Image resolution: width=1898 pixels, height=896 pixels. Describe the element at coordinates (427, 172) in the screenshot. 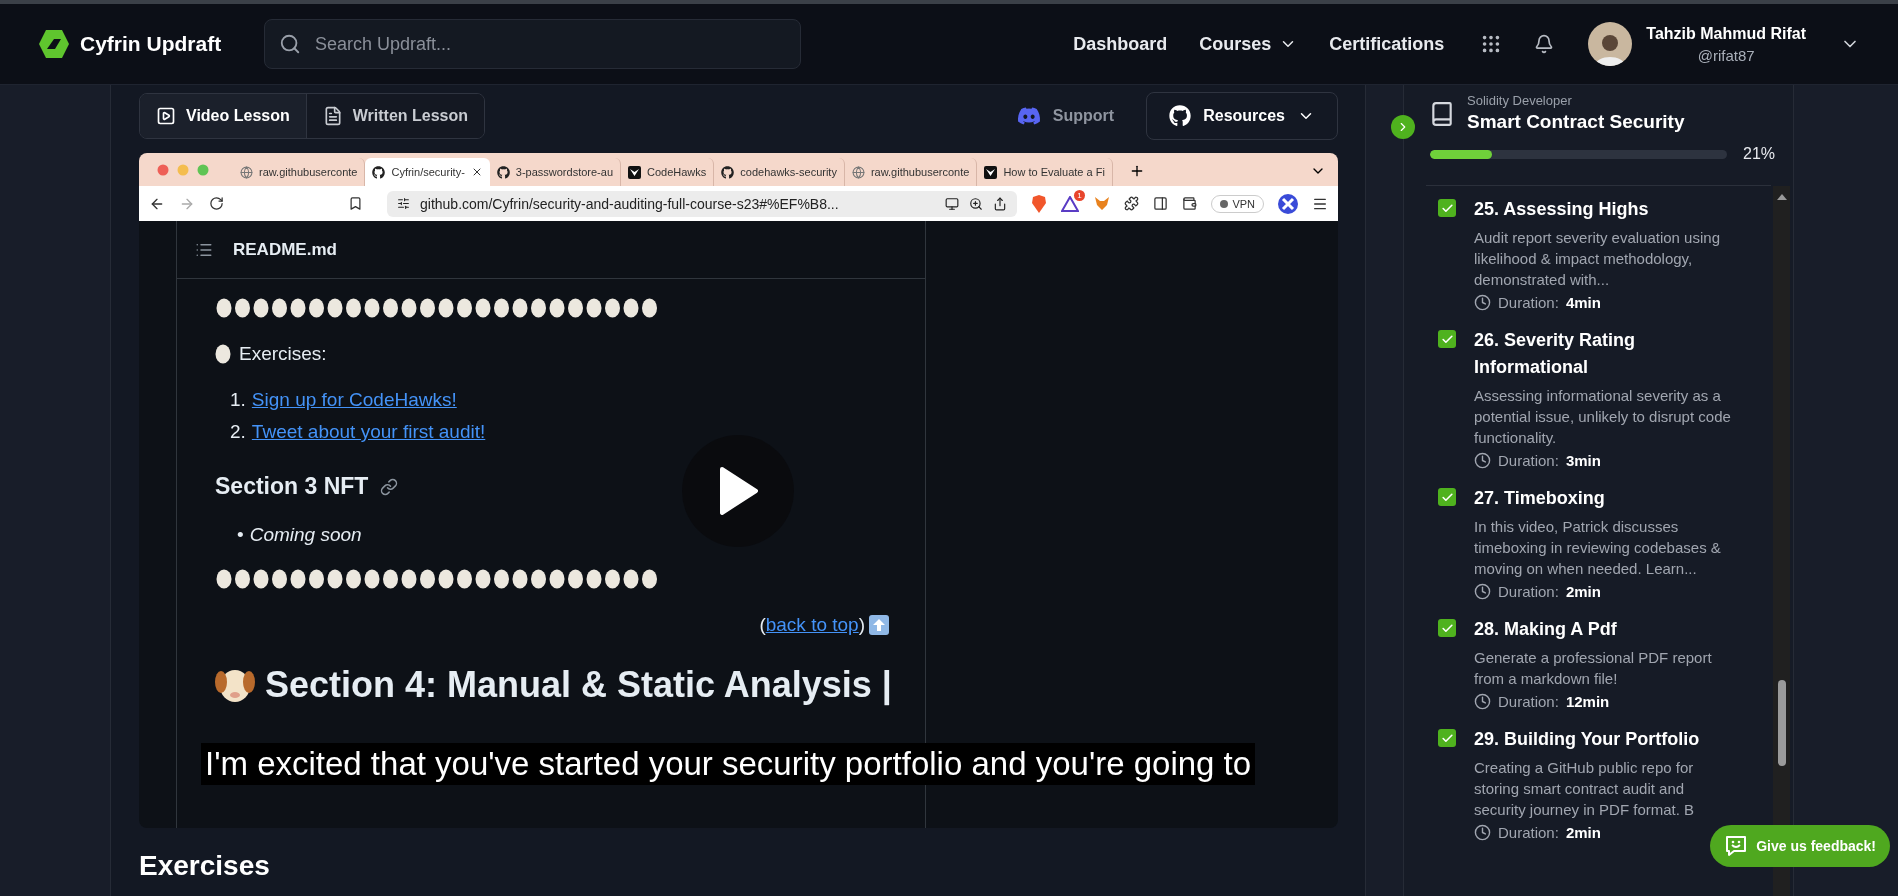

I see `browser-tab: Cyfrin/security-` at that location.